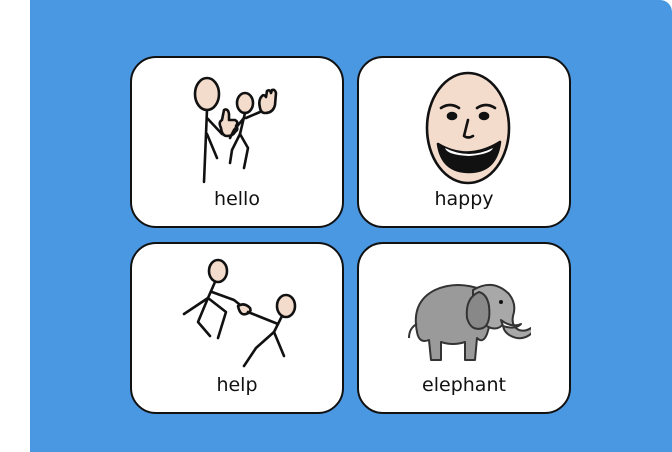 The height and width of the screenshot is (452, 672). What do you see at coordinates (235, 130) in the screenshot?
I see `hello-wave-icon` at bounding box center [235, 130].